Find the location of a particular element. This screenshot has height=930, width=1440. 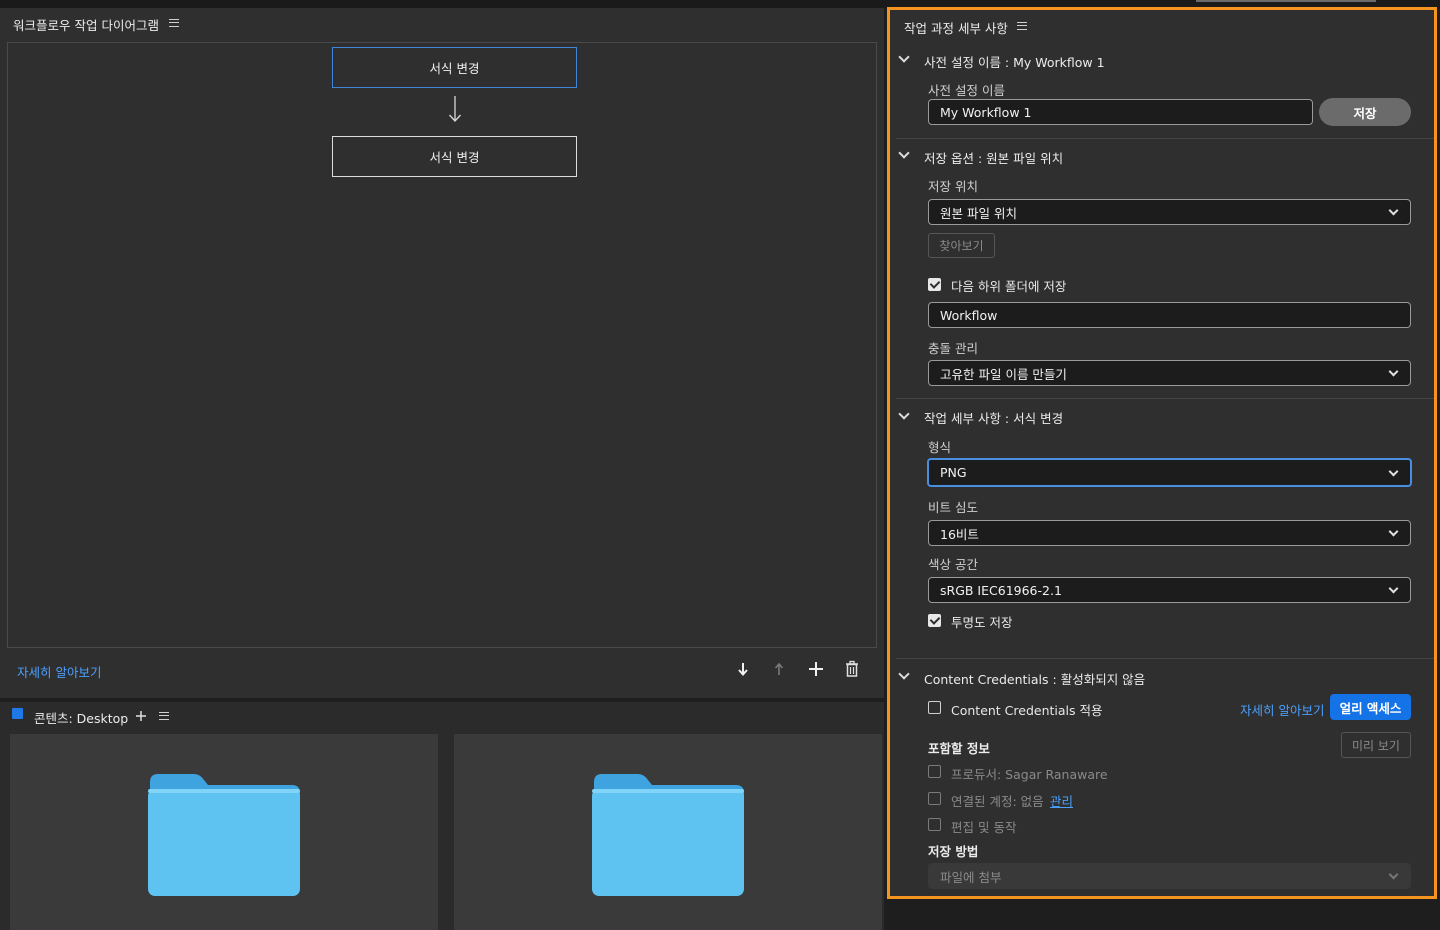

save-method-dropdown: 파일에 첨부 is located at coordinates (1169, 876).